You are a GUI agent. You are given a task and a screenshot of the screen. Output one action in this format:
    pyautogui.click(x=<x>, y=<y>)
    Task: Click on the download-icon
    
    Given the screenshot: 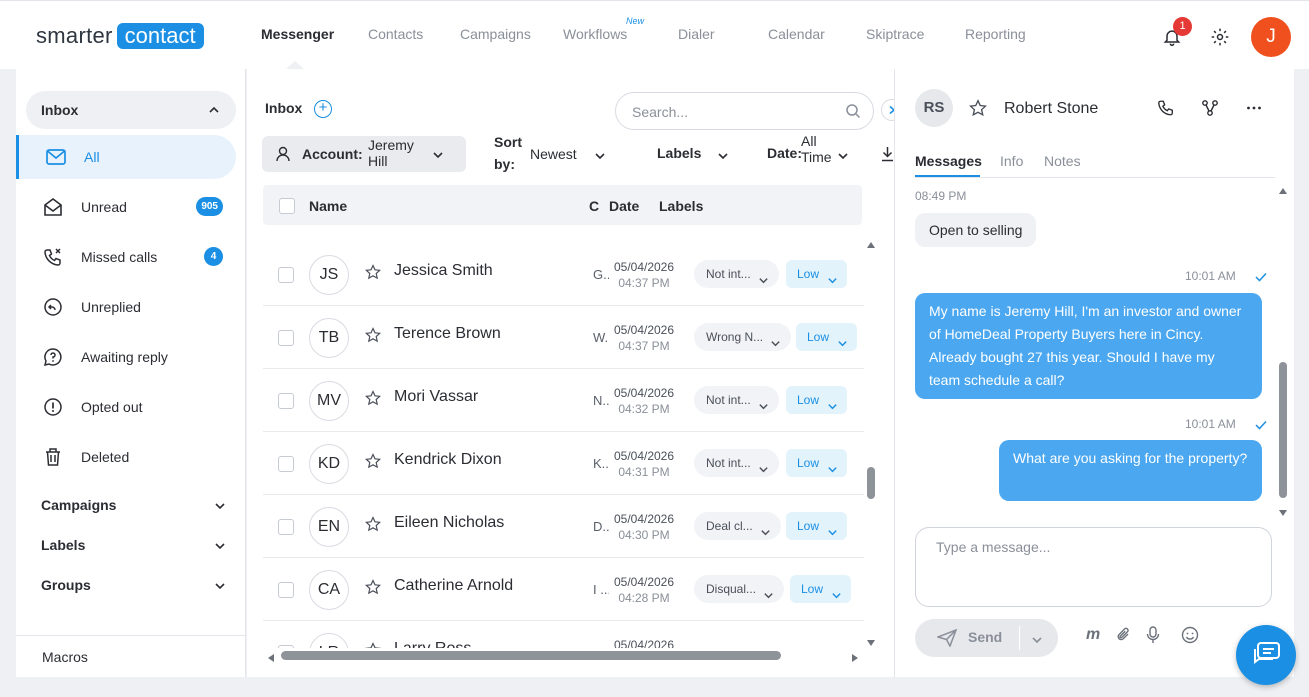 What is the action you would take?
    pyautogui.click(x=887, y=155)
    